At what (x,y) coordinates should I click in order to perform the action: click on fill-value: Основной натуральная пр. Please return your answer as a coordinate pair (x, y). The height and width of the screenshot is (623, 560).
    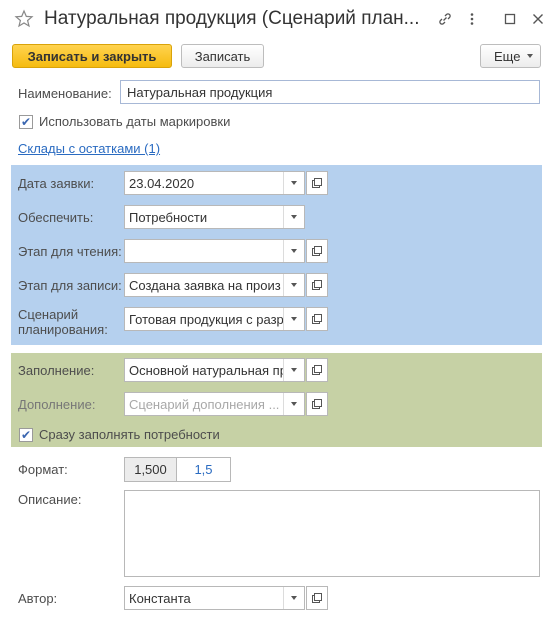
    Looking at the image, I should click on (206, 370).